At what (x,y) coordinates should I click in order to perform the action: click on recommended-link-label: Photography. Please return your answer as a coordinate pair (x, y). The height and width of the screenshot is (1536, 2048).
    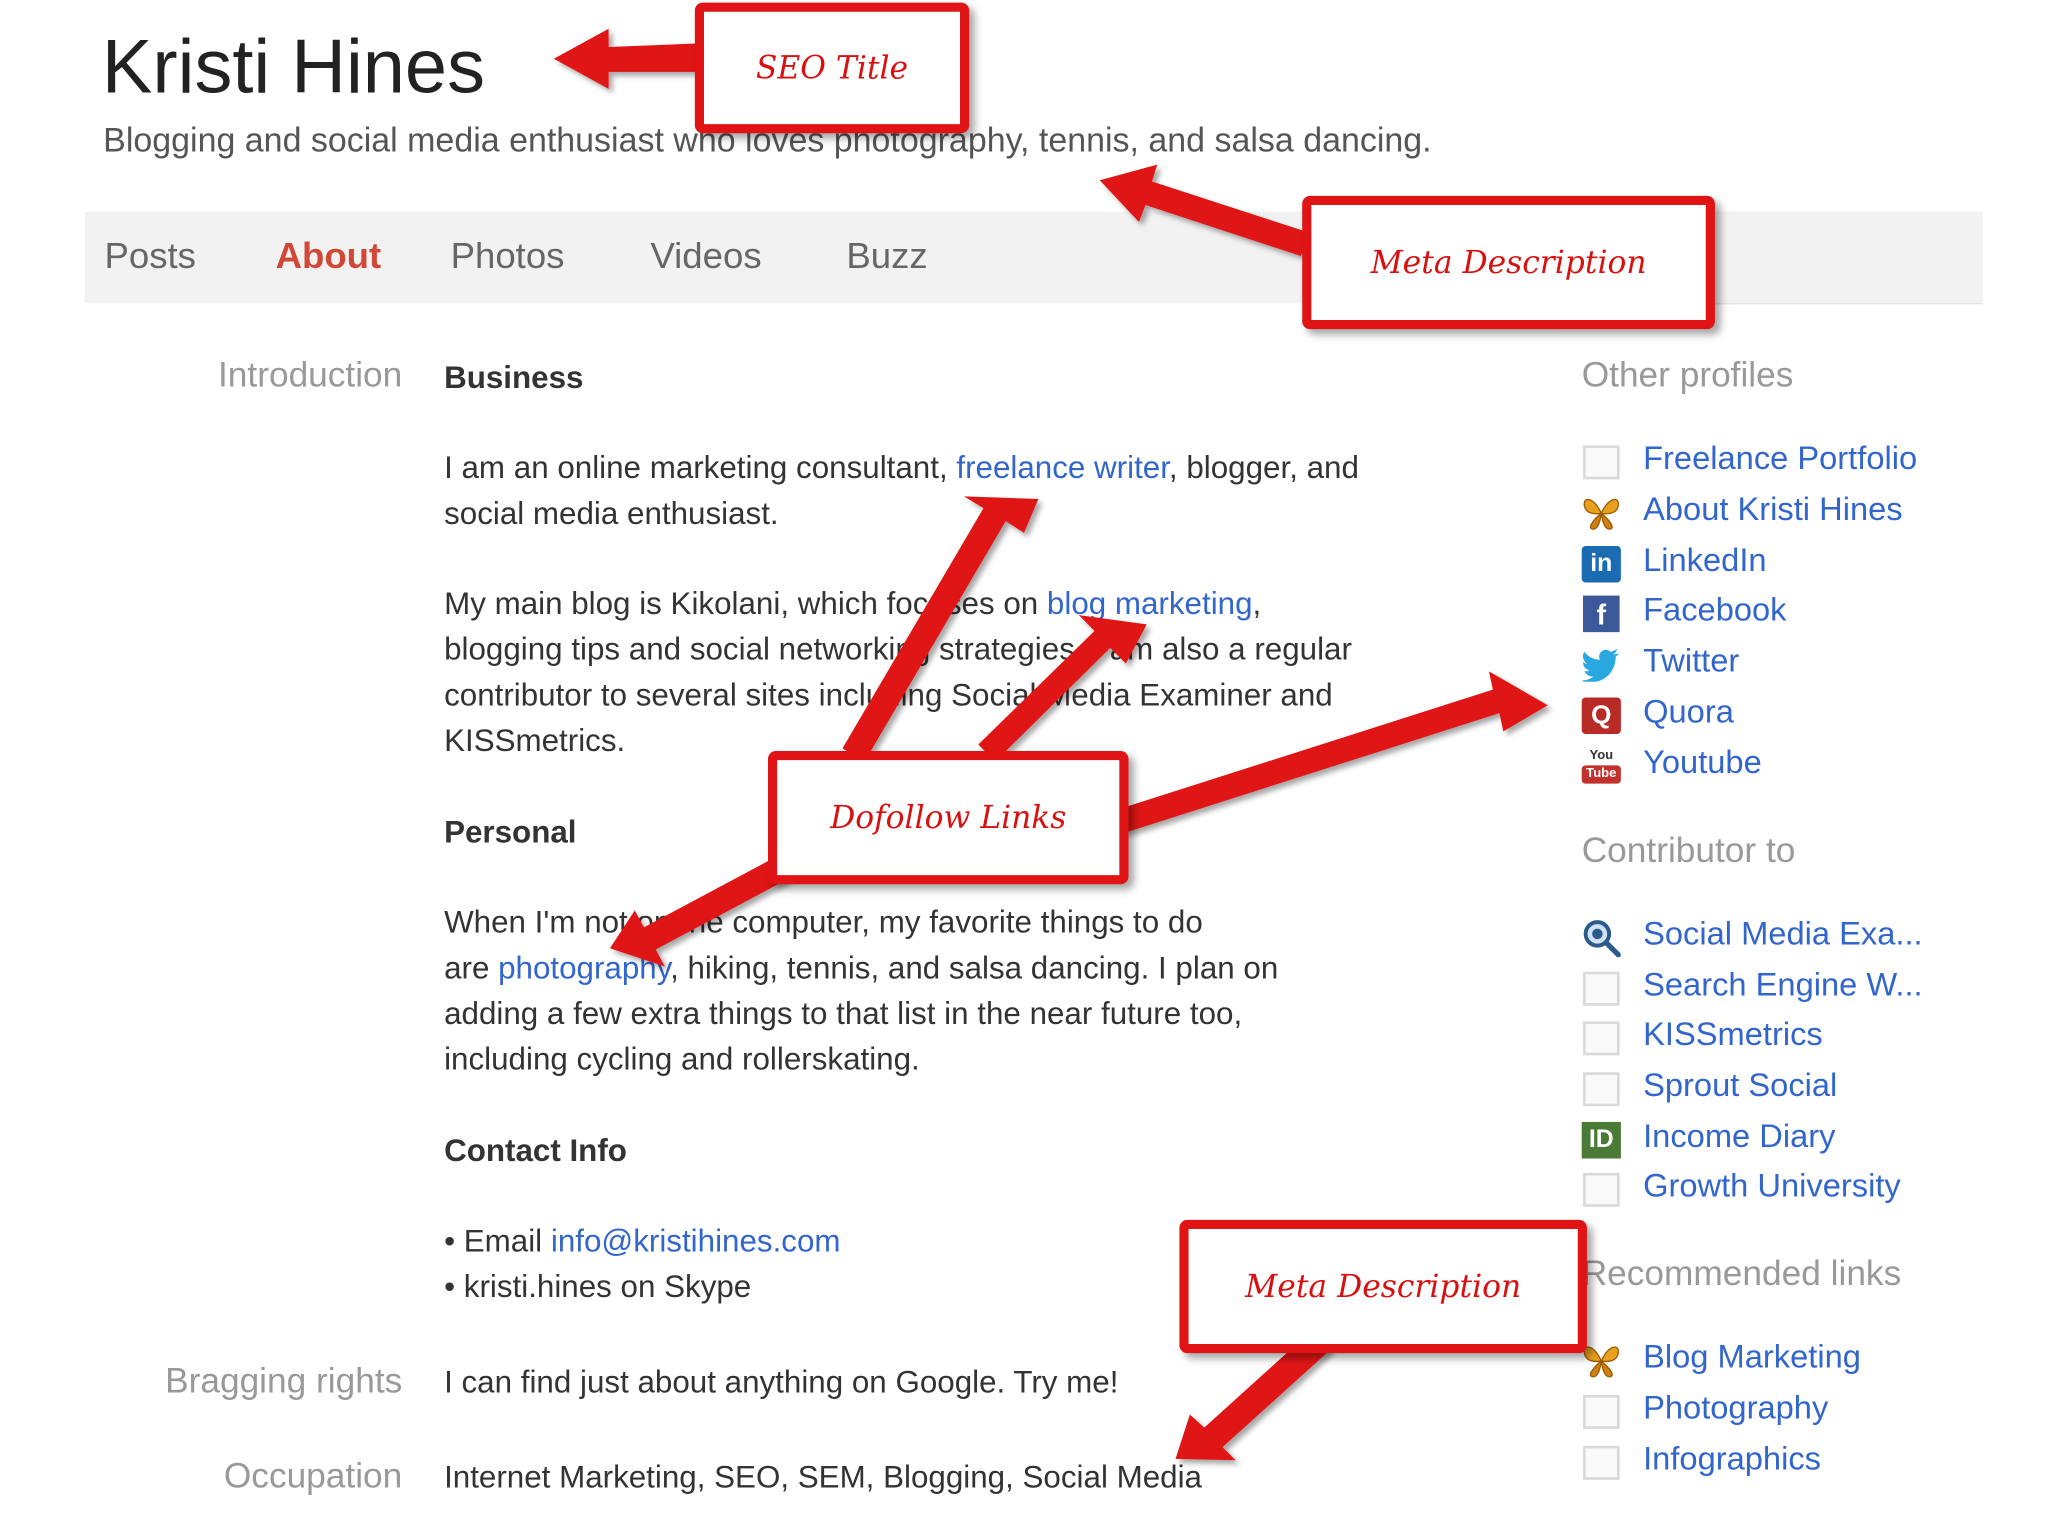
    Looking at the image, I should click on (1736, 1408).